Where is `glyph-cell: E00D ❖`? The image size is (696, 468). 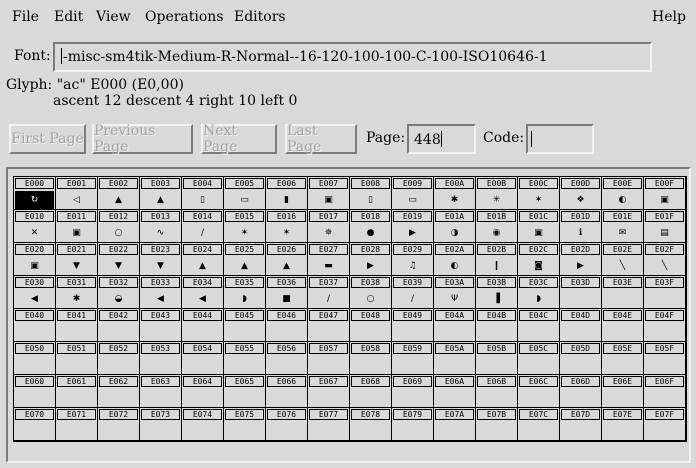 glyph-cell: E00D ❖ is located at coordinates (581, 193).